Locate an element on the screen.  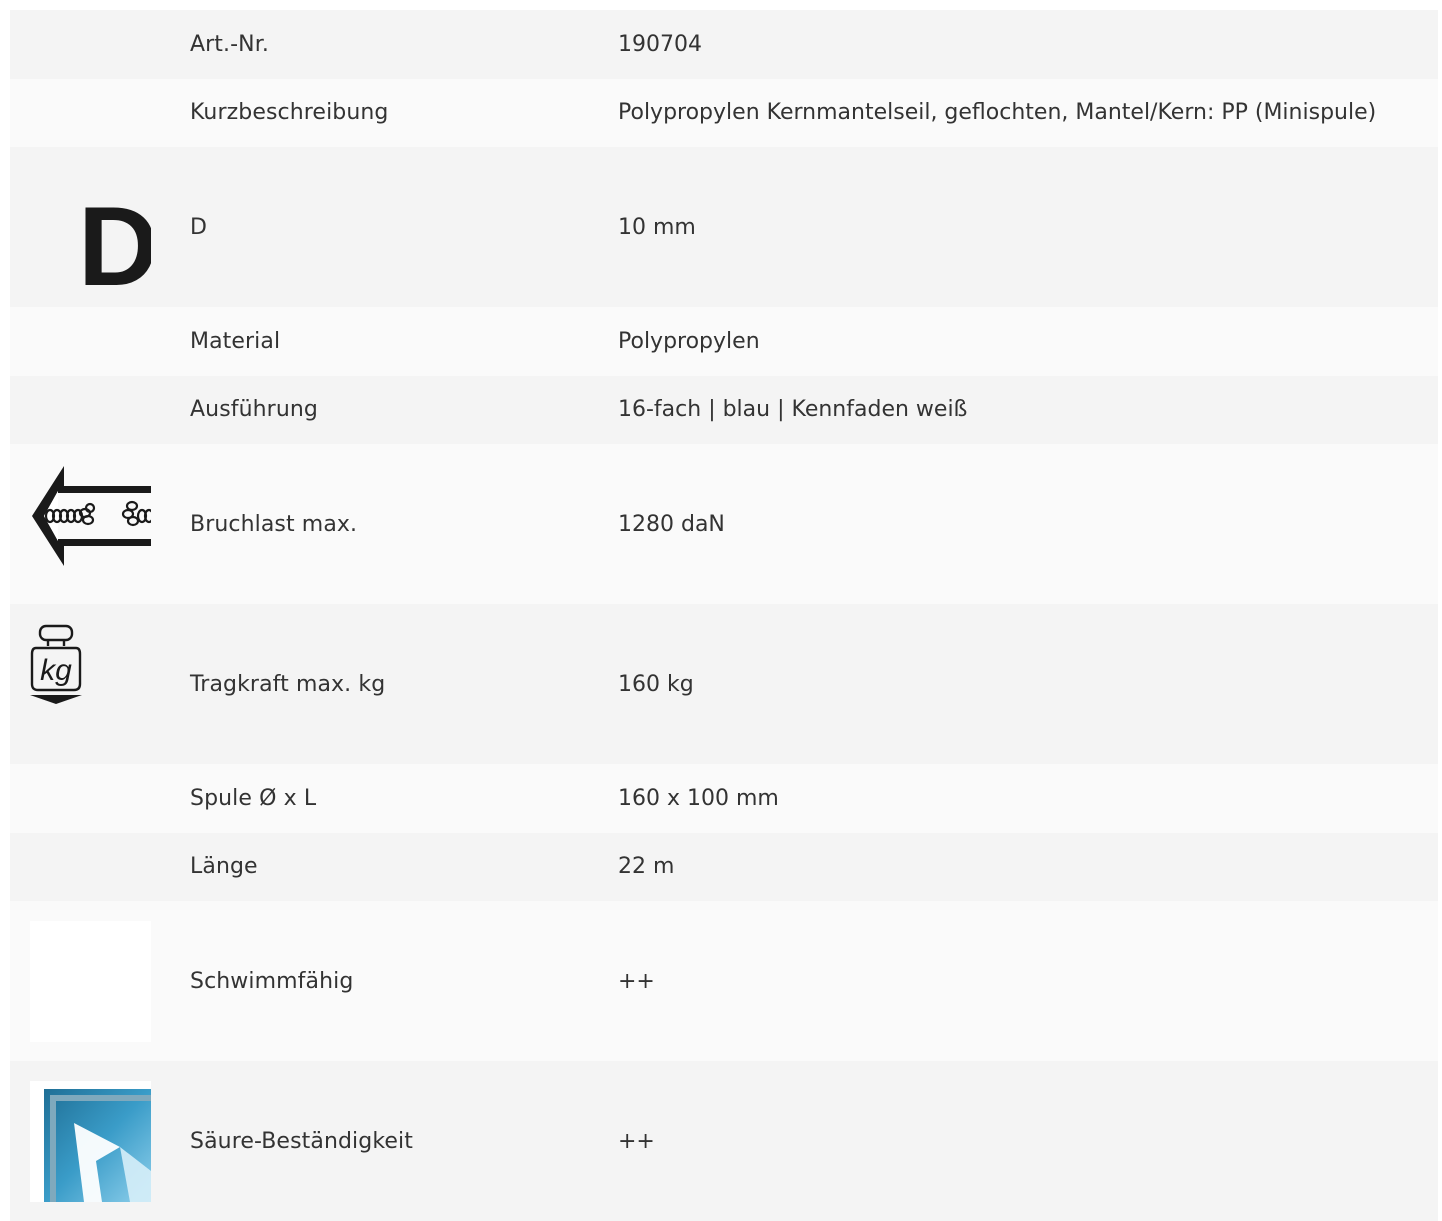
spec-label: Länge is located at coordinates (224, 867).